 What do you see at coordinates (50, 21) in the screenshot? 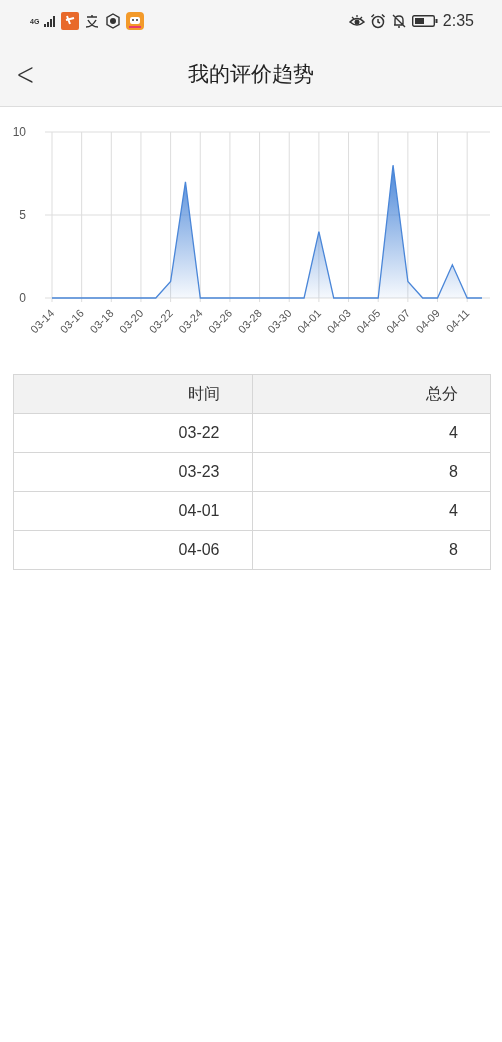
I see `signal-icon` at bounding box center [50, 21].